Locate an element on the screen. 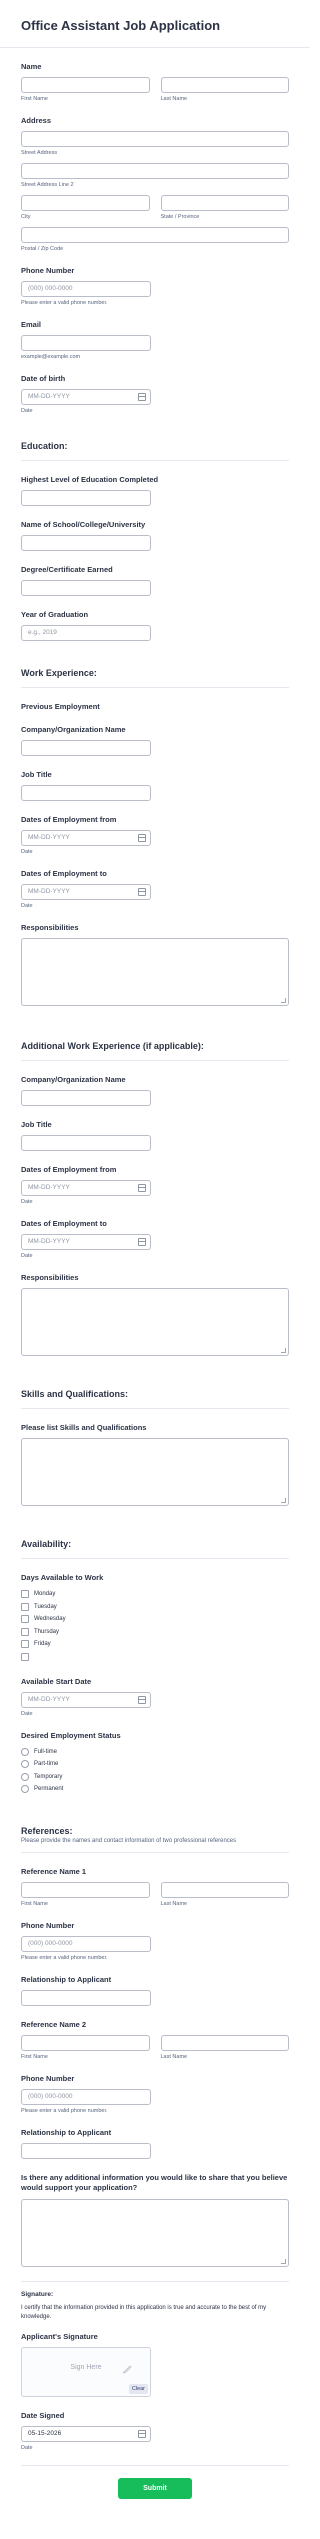 This screenshot has width=320, height=2539. day-option-wednesday: Wednesday is located at coordinates (155, 1619).